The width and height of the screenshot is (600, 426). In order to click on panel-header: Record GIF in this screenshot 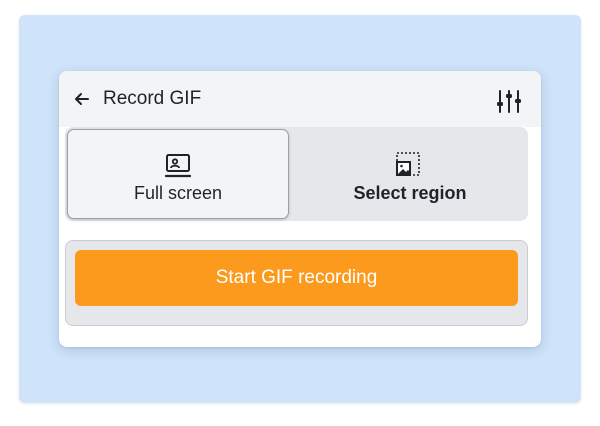, I will do `click(300, 99)`.